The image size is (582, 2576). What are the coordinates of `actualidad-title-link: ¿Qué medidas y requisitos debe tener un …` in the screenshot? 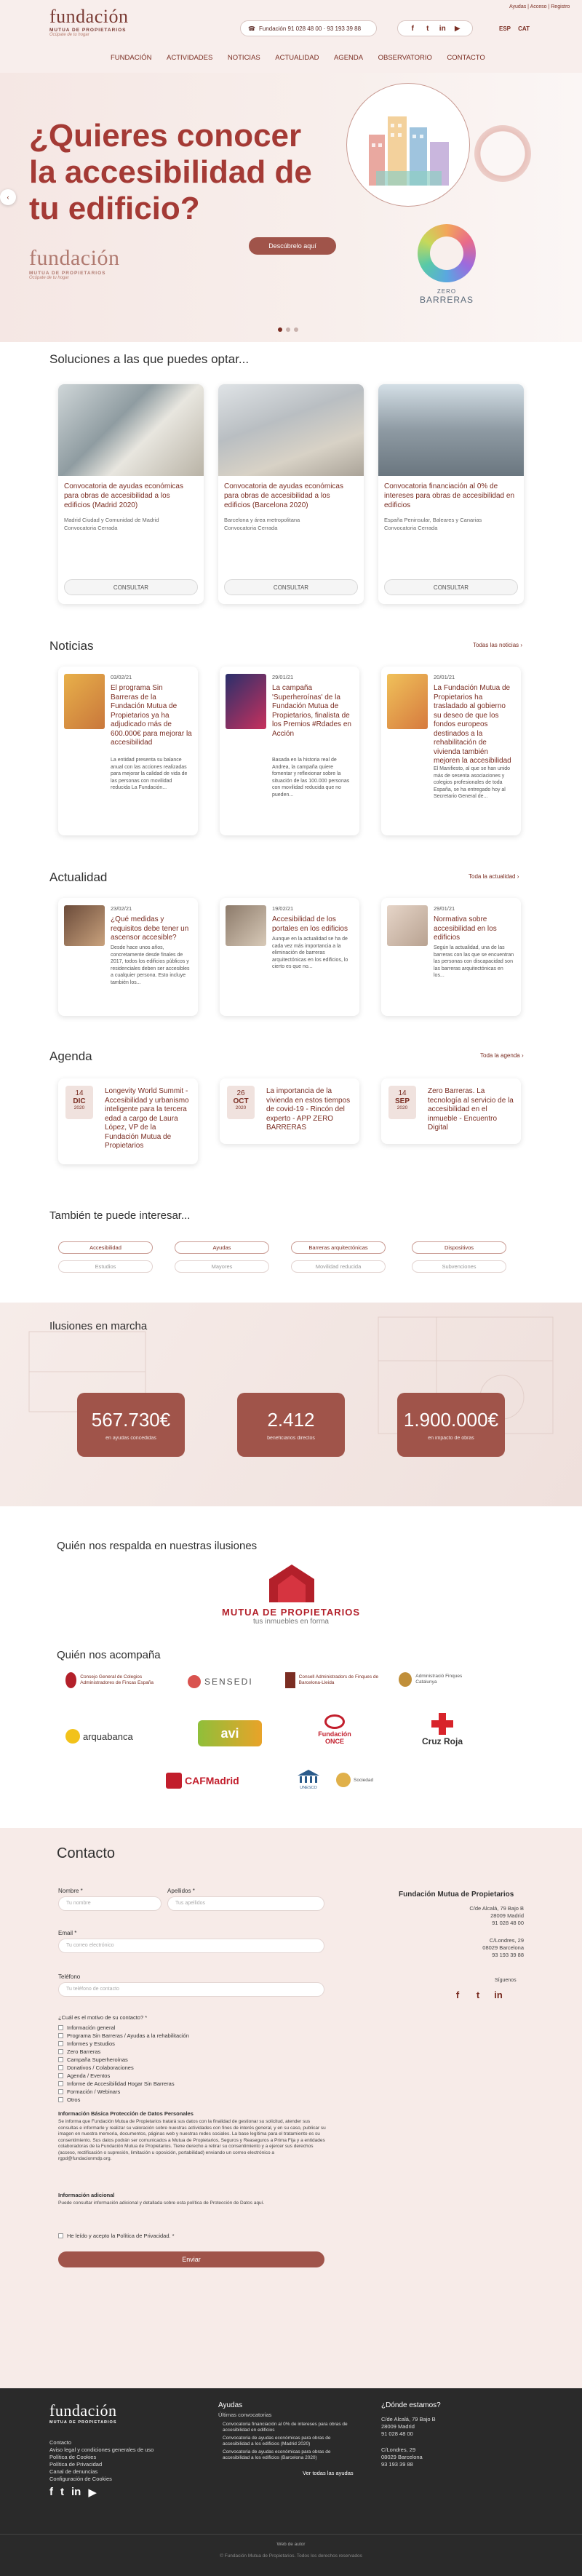 It's located at (151, 929).